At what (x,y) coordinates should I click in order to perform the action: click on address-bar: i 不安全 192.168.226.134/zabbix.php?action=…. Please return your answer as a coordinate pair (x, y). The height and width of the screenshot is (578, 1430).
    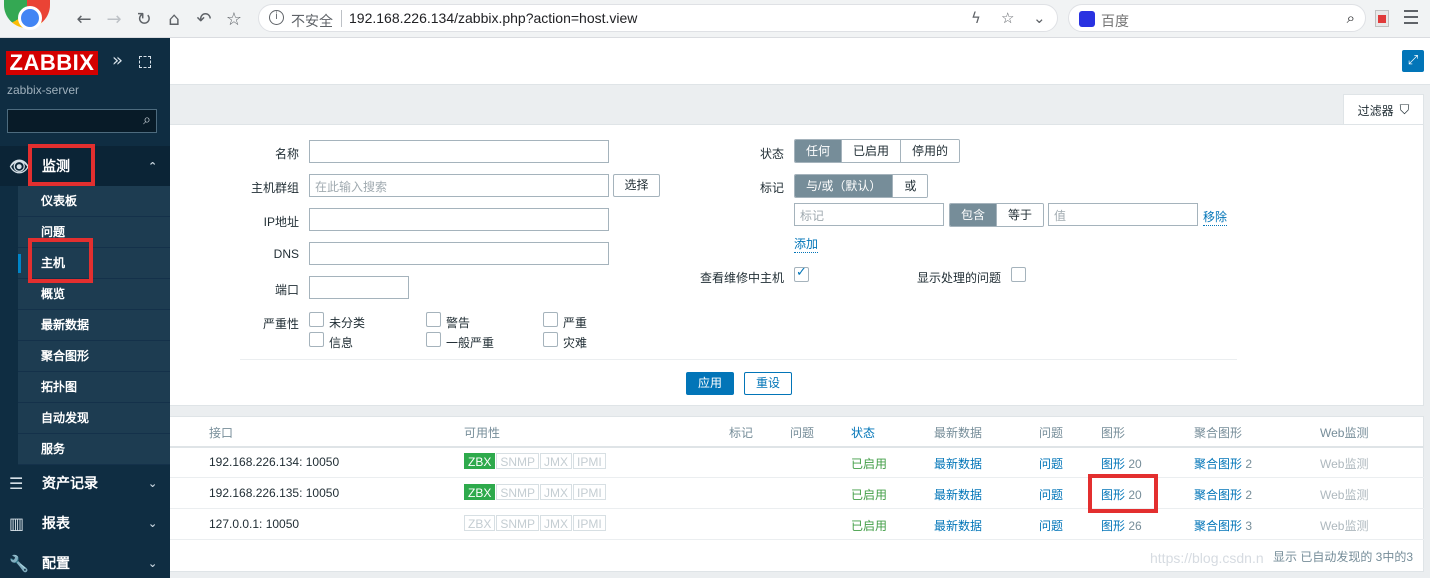
    Looking at the image, I should click on (658, 18).